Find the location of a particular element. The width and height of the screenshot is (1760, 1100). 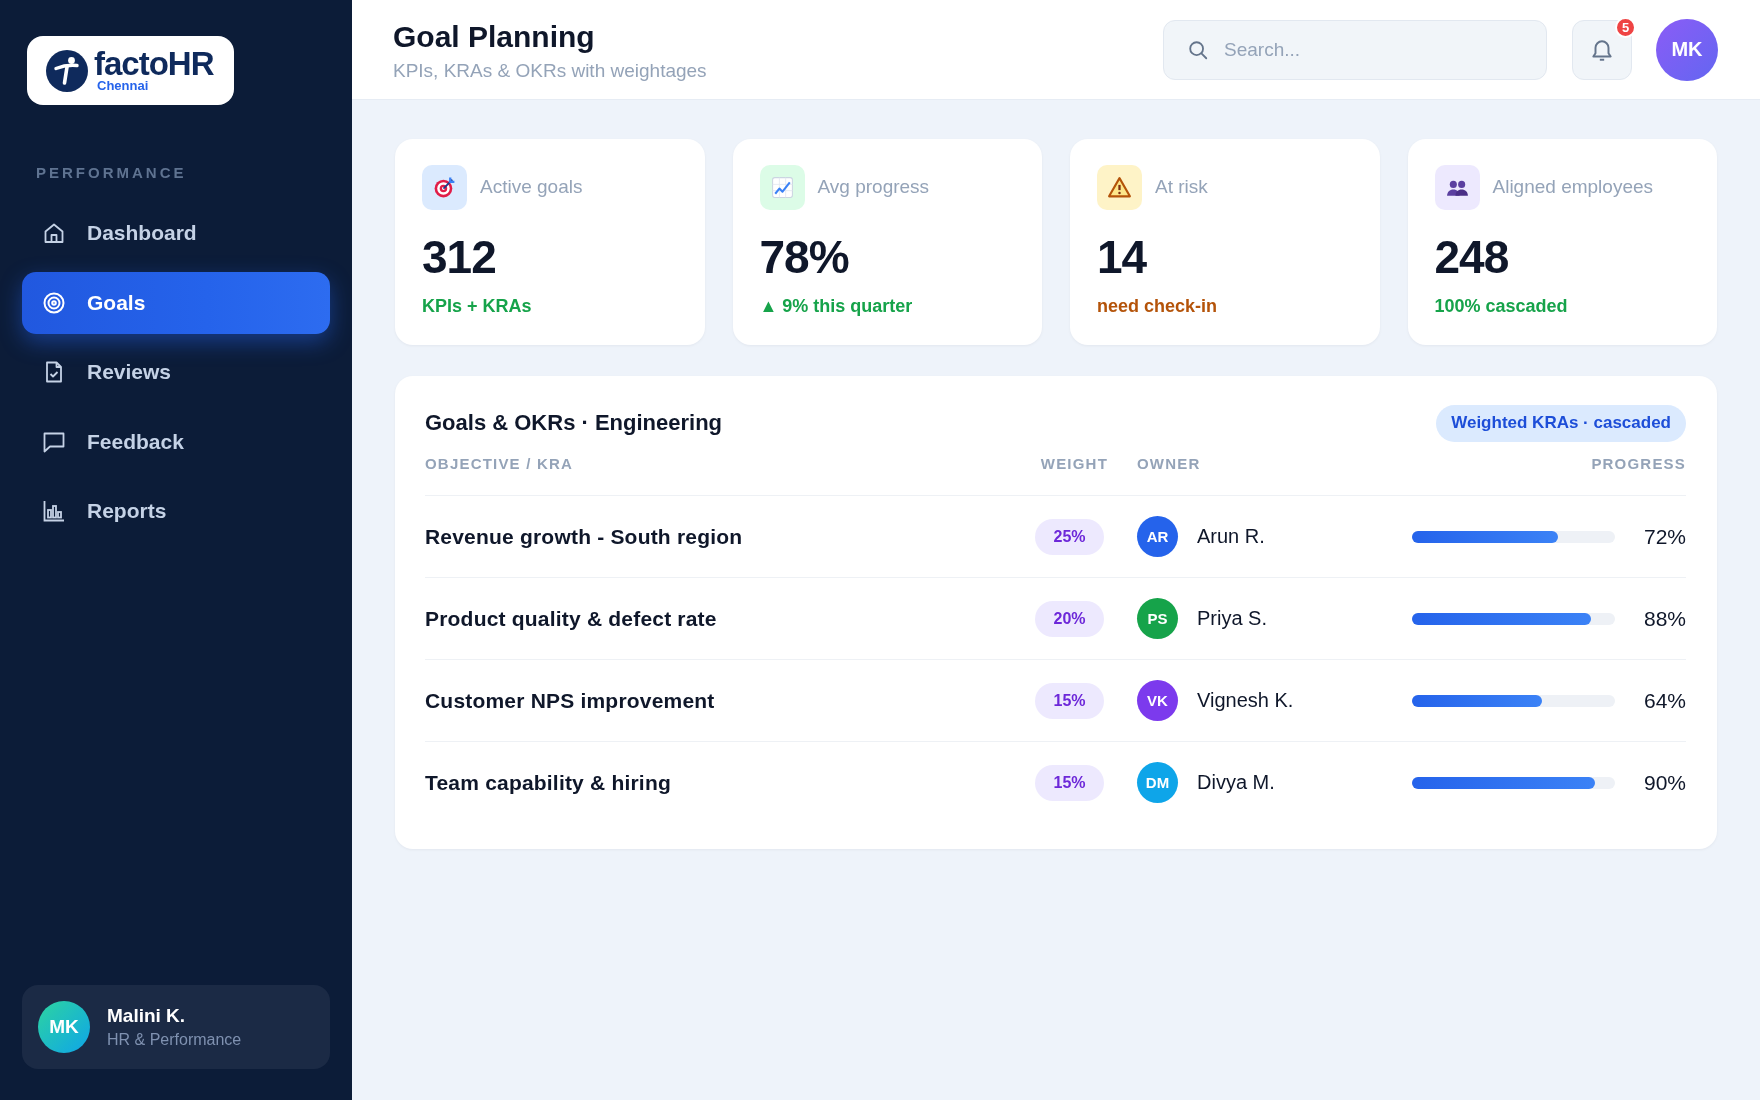

brand-location: Chennai is located at coordinates (123, 85).